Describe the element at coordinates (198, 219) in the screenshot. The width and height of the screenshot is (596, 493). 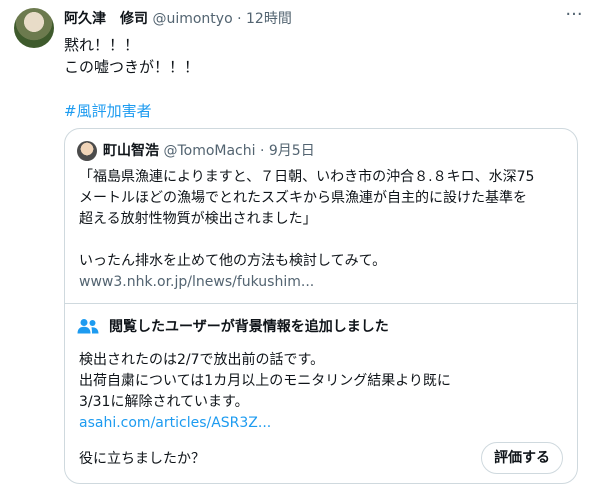
I see `quote-text-line: 超える放射性物質が検出されました」` at that location.